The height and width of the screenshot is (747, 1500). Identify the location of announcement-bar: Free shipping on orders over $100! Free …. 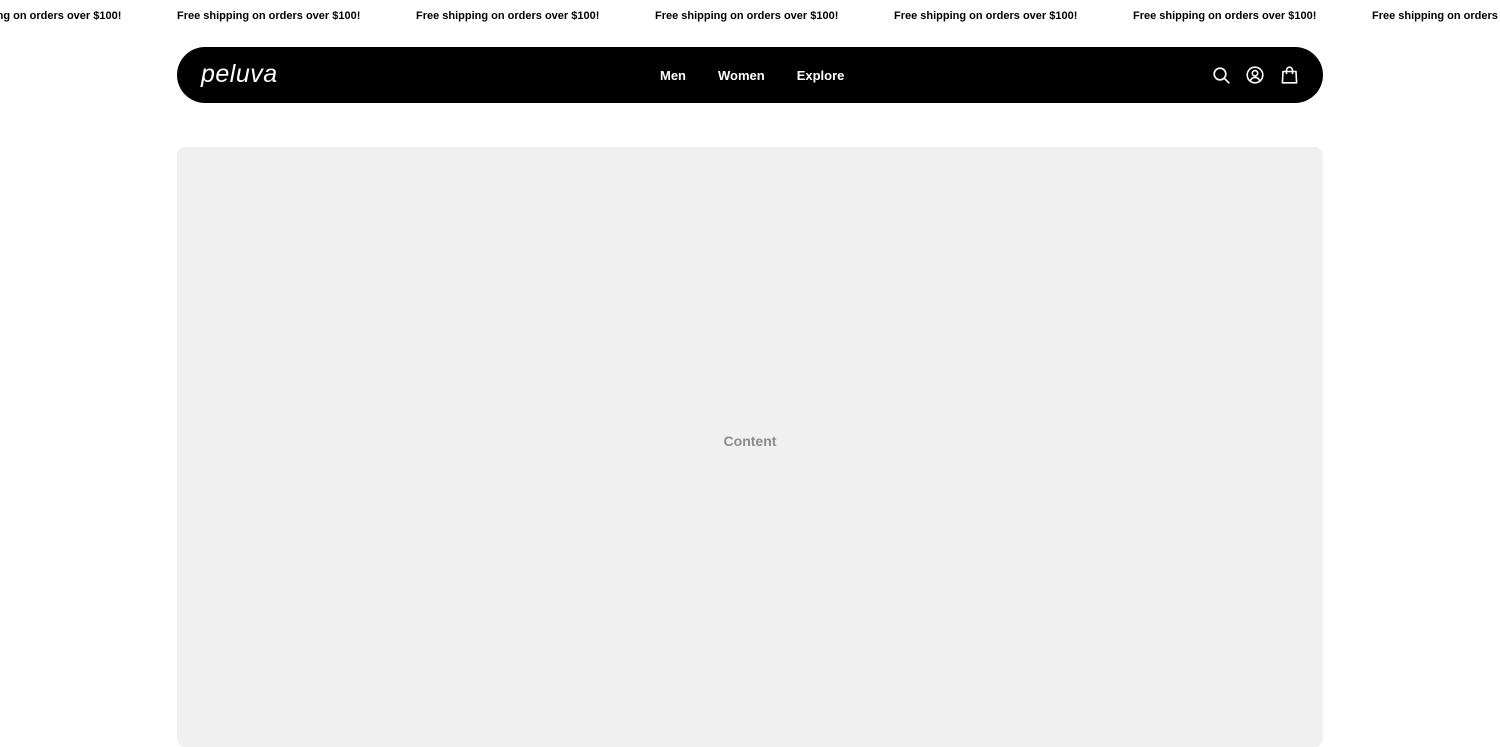
(750, 15).